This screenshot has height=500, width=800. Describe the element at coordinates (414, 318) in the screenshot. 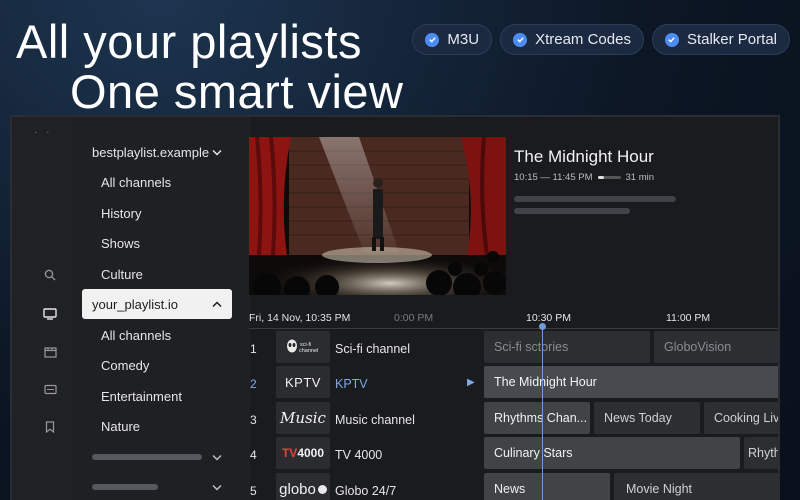

I see `time-tick: 0:00 PM` at that location.